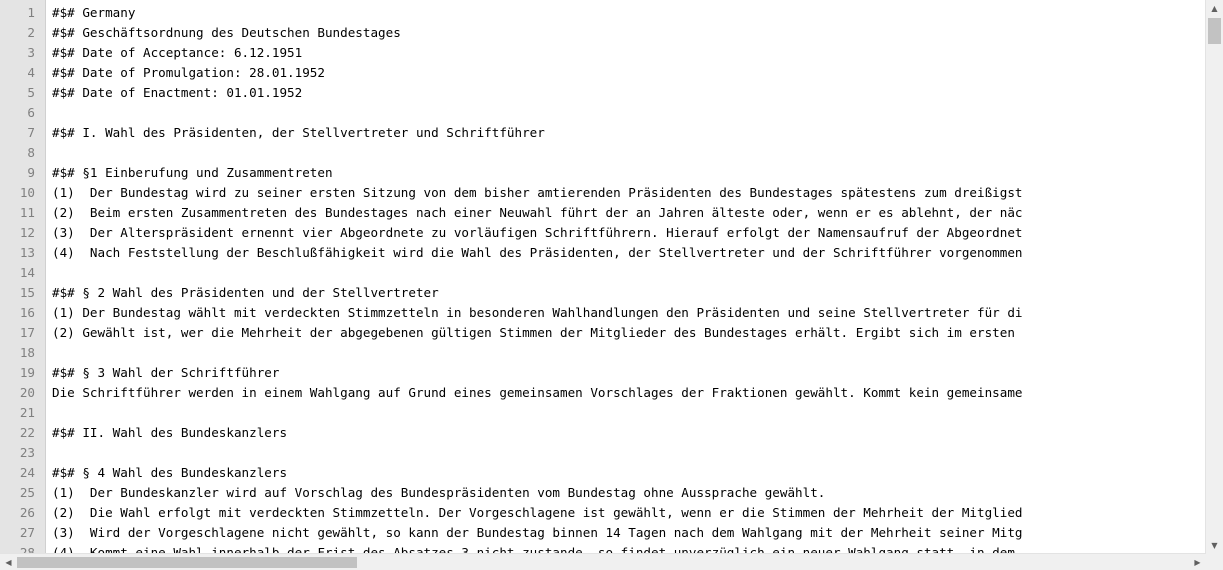 The height and width of the screenshot is (570, 1223). I want to click on line-number: 11, so click(27, 212).